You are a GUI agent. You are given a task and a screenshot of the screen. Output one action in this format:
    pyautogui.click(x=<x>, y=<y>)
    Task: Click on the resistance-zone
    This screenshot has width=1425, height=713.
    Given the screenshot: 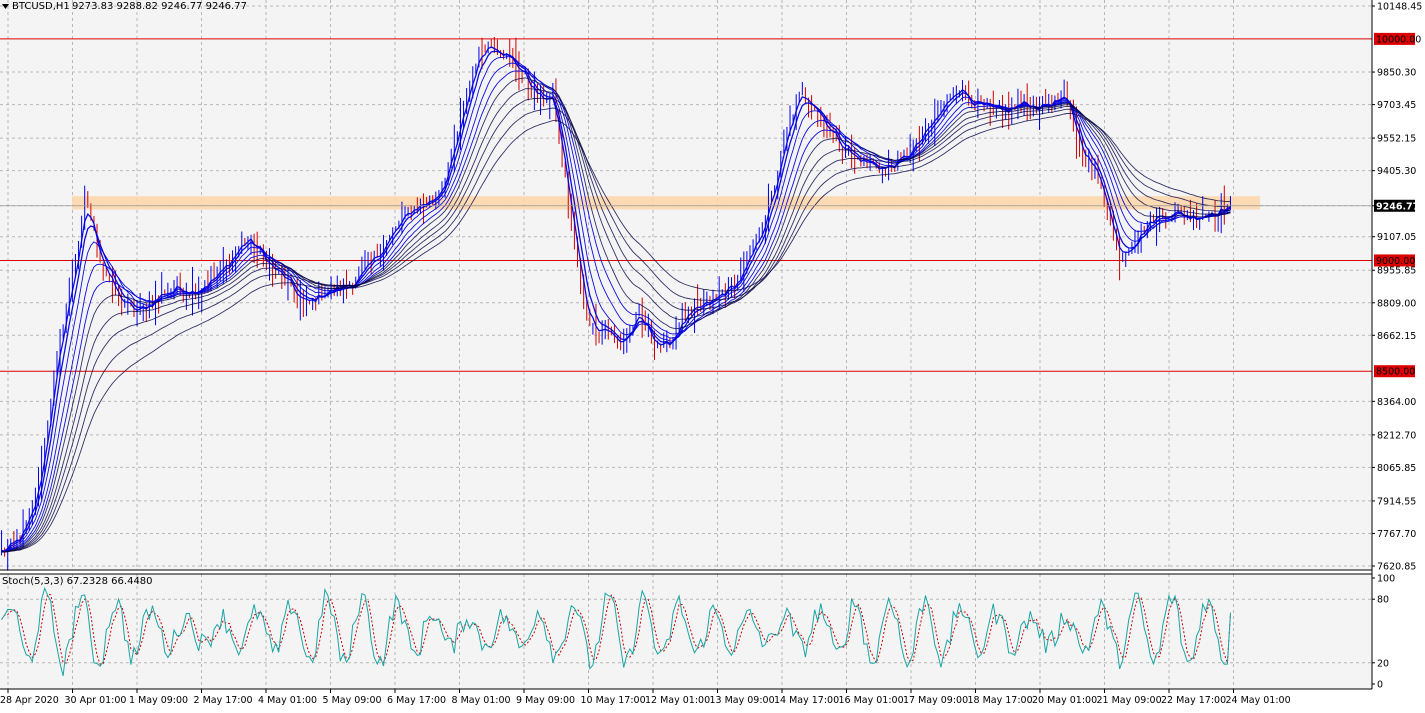 What is the action you would take?
    pyautogui.click(x=666, y=203)
    